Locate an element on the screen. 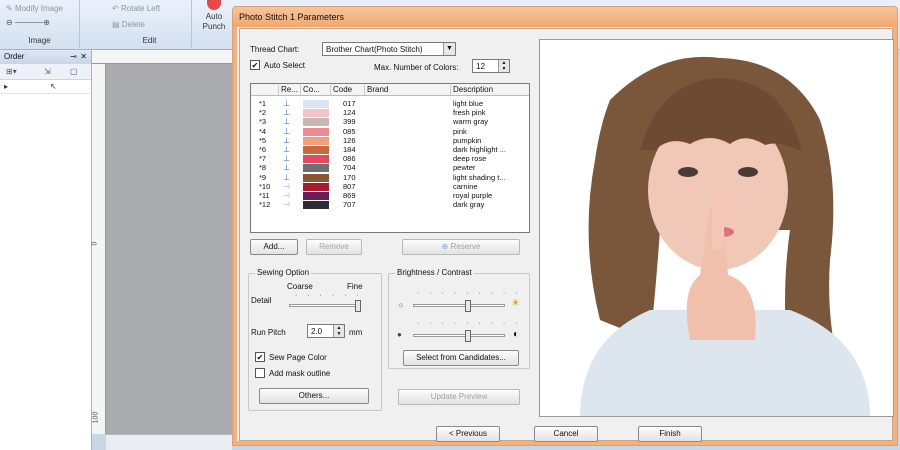 This screenshot has width=900, height=450. table-row: *11 ⊣ 869 royal purple is located at coordinates (390, 195).